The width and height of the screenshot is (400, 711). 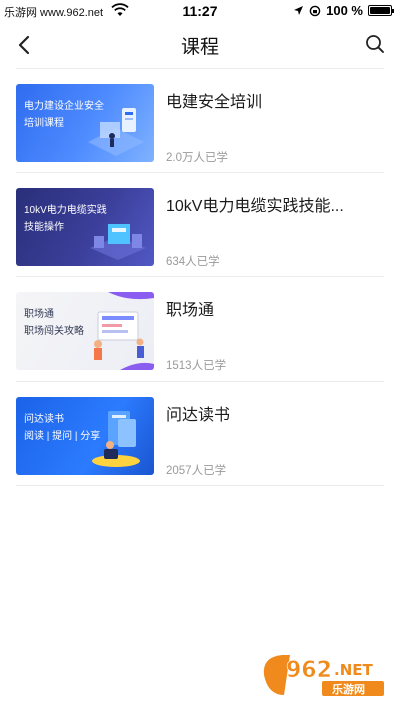 I want to click on thumbnail-caption: 职场通 职场闯关攻略, so click(x=54, y=323).